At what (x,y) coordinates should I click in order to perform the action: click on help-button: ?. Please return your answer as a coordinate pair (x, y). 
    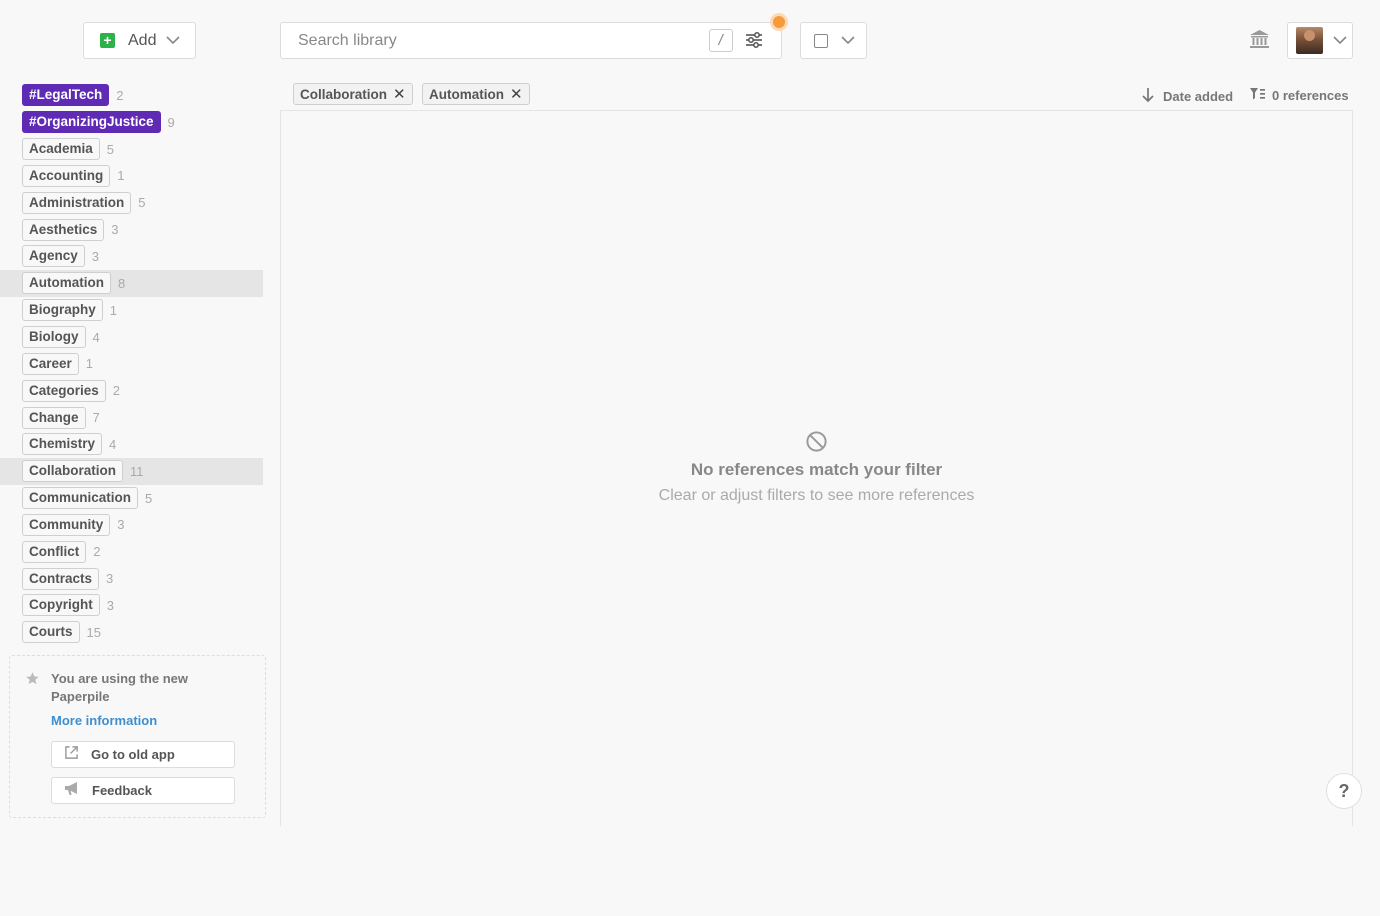
    Looking at the image, I should click on (1344, 791).